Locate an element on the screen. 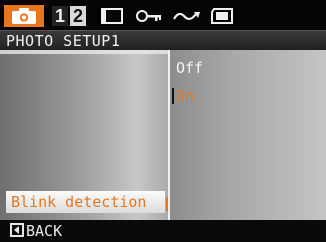 This screenshot has width=326, height=242. tab-1: 1 is located at coordinates (60, 16).